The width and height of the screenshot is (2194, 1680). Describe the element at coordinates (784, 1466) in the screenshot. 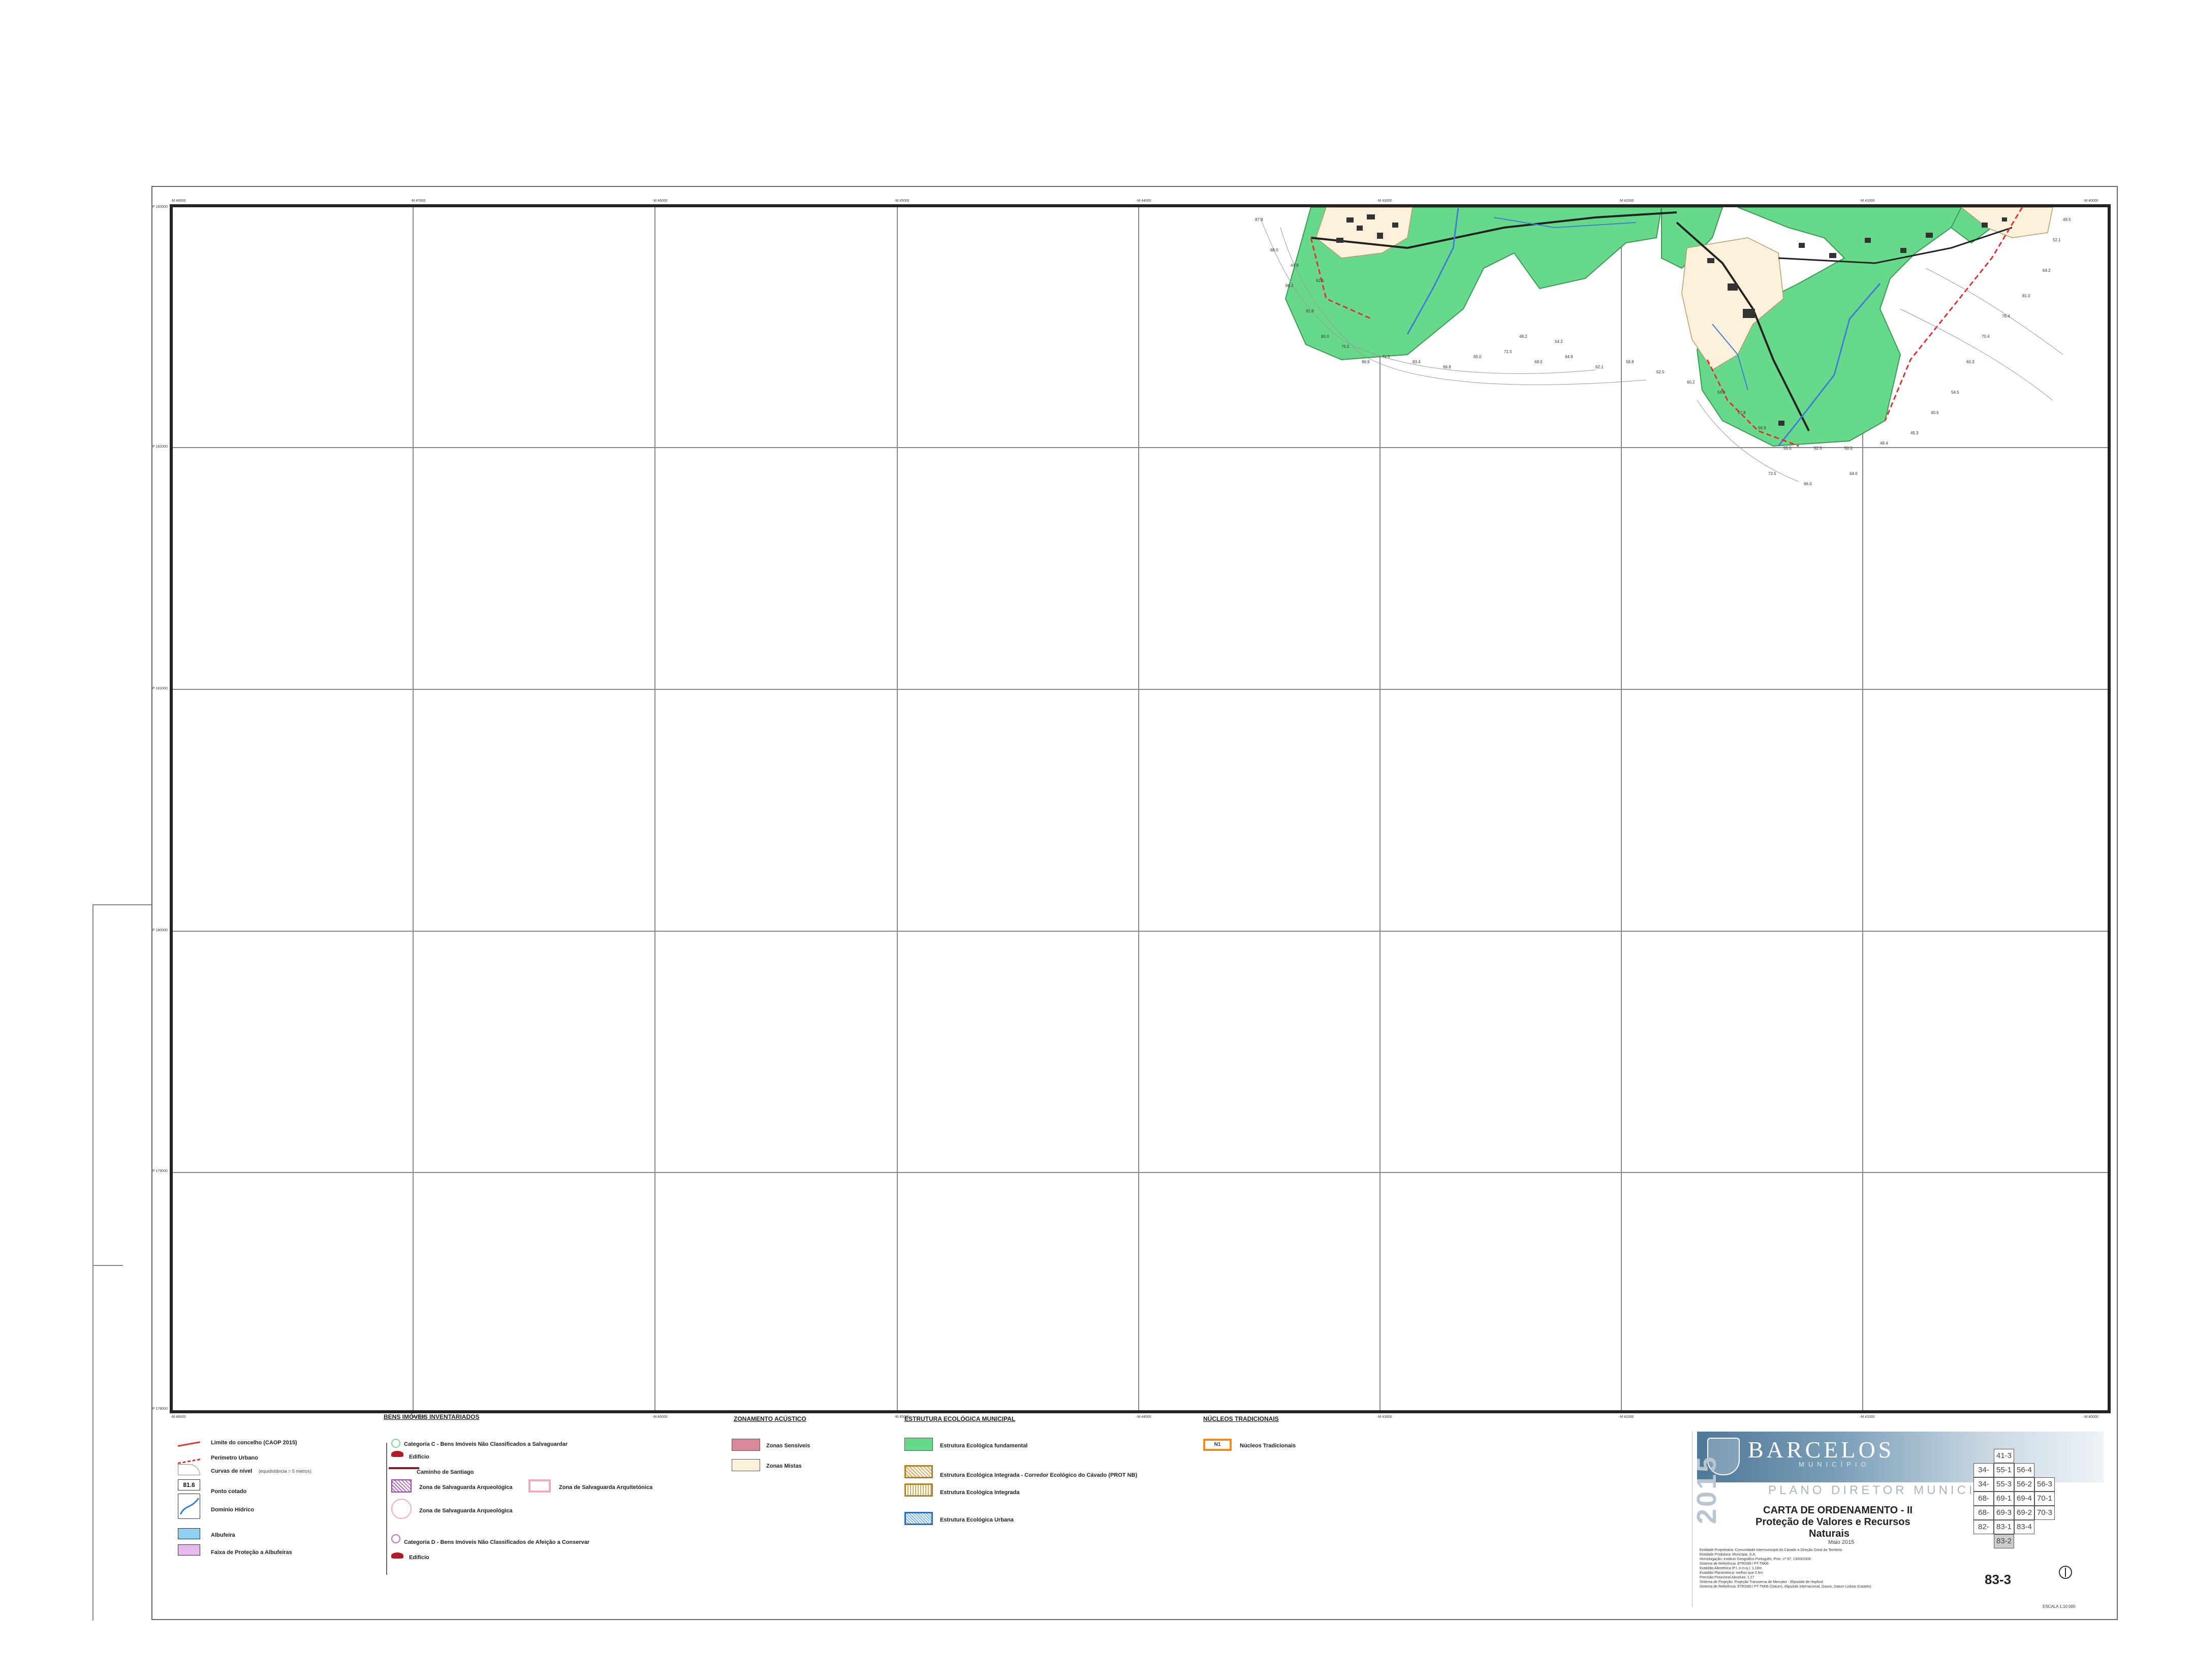

I see `legend-label: Zonas Mistas` at that location.